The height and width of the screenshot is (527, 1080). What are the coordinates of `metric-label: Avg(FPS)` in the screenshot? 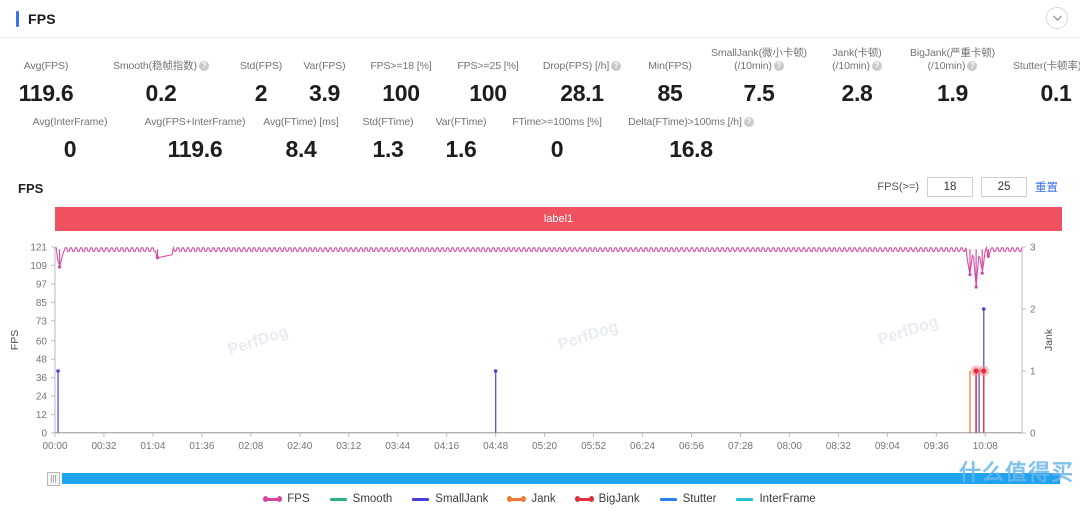 It's located at (46, 66).